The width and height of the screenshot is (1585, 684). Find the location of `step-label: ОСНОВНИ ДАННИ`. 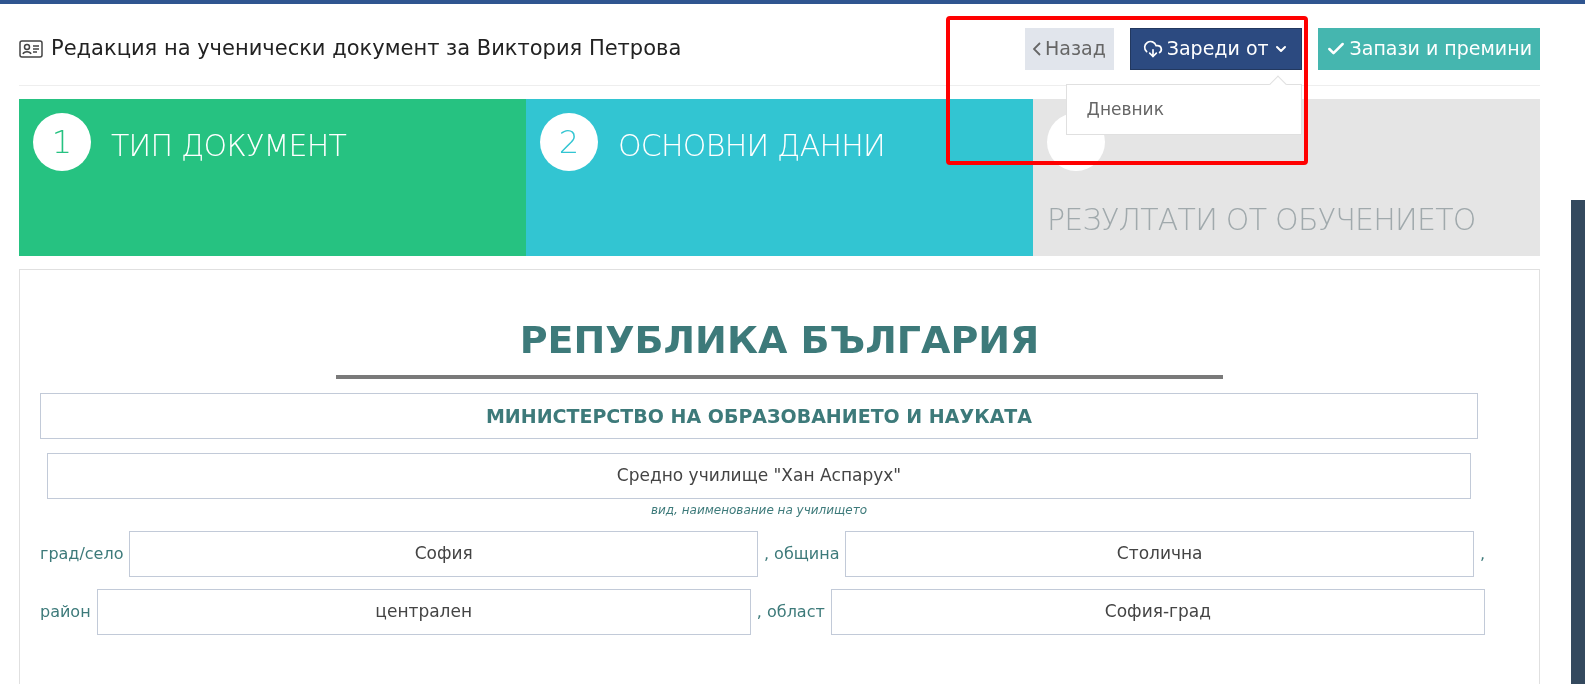

step-label: ОСНОВНИ ДАННИ is located at coordinates (751, 146).